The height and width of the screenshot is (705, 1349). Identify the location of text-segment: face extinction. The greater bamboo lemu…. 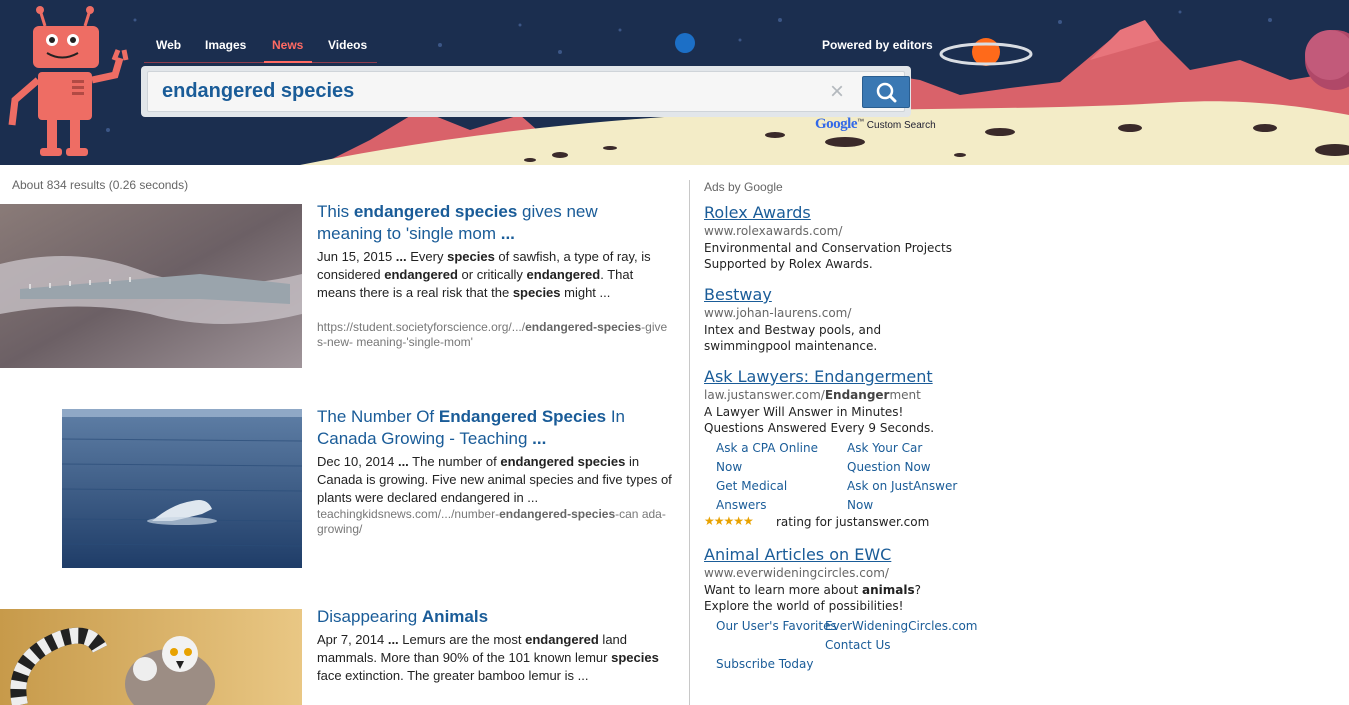
(453, 675).